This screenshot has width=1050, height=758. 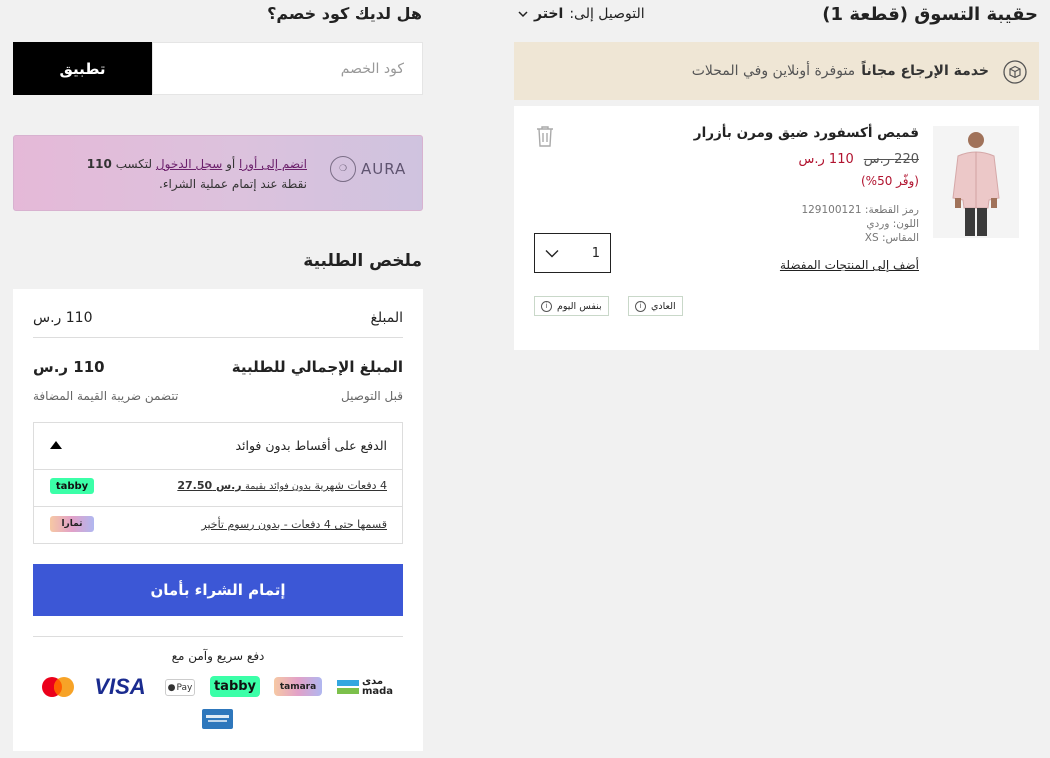 What do you see at coordinates (233, 184) in the screenshot?
I see `aura-line2: نقطة عند إتمام عملية الشراء.` at bounding box center [233, 184].